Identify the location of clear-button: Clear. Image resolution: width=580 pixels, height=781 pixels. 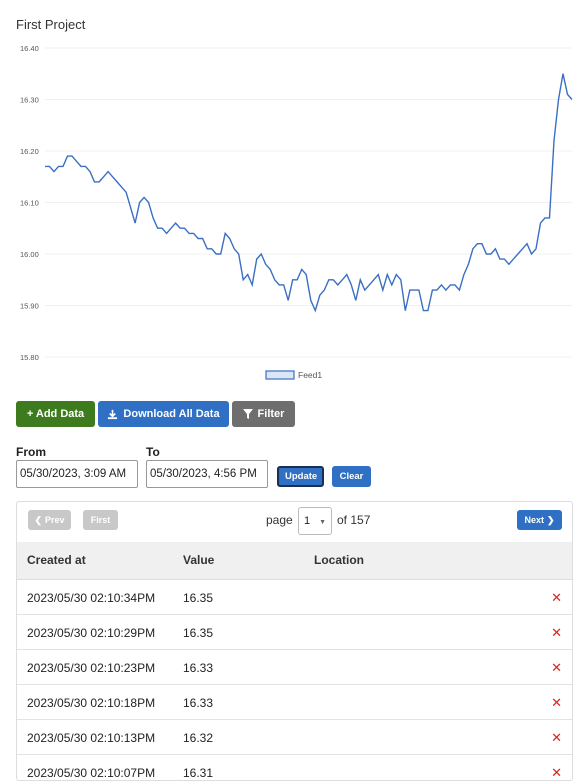
(351, 476).